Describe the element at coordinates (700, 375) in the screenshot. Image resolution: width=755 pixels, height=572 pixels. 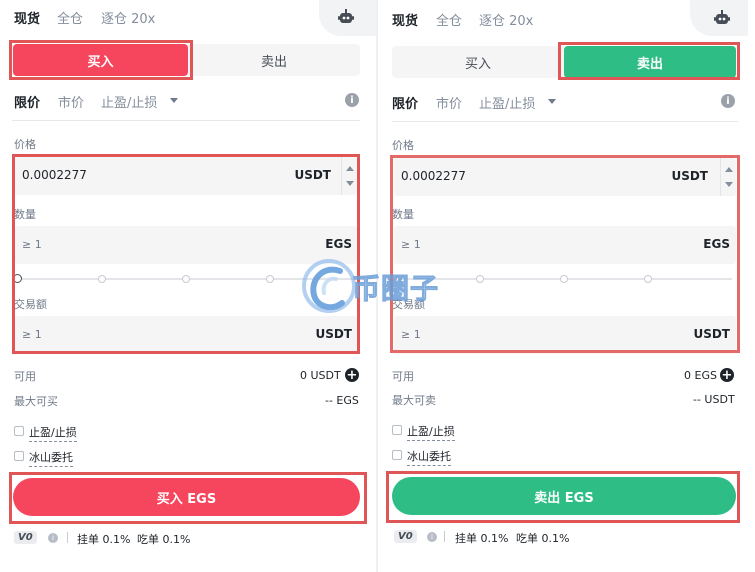
I see `available-value: 0 EGS` at that location.